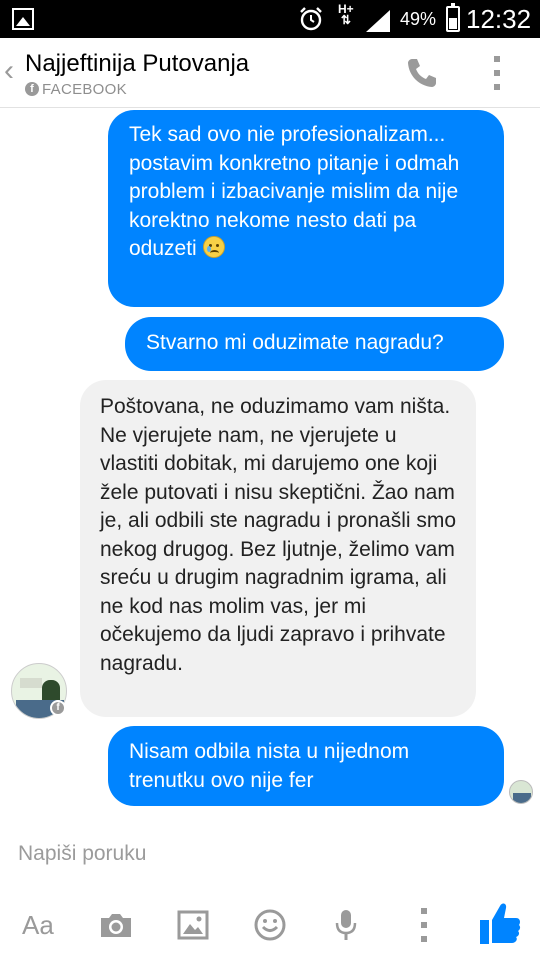  What do you see at coordinates (23, 19) in the screenshot?
I see `gallery-notification-icon` at bounding box center [23, 19].